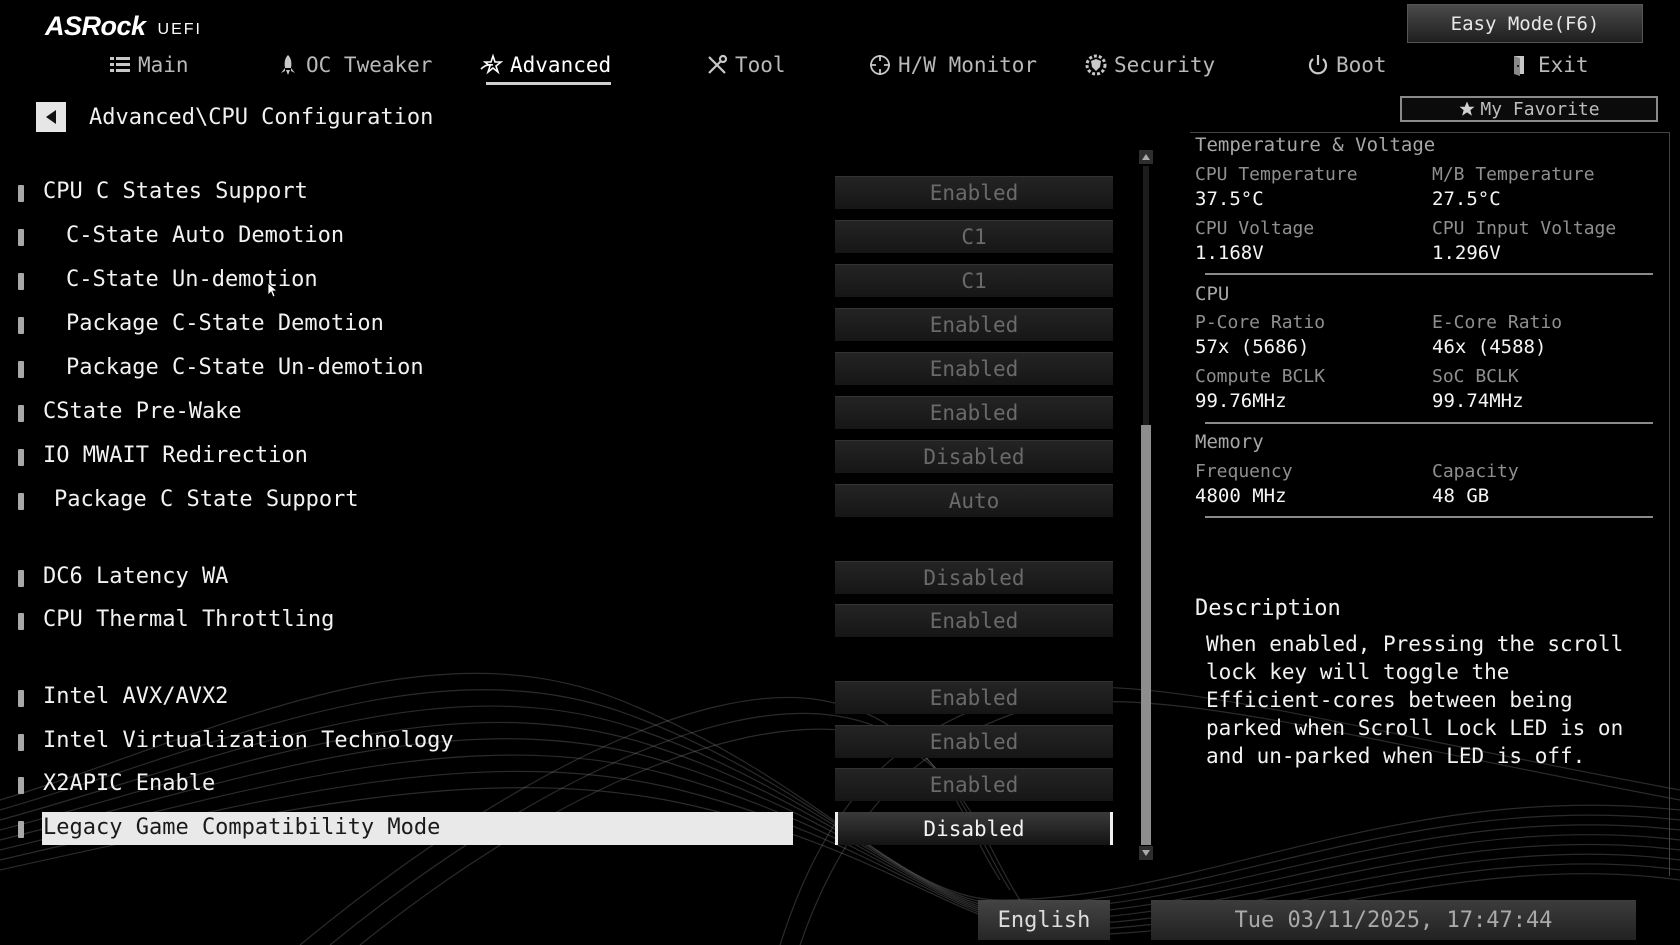  What do you see at coordinates (1467, 108) in the screenshot?
I see `star-icon` at bounding box center [1467, 108].